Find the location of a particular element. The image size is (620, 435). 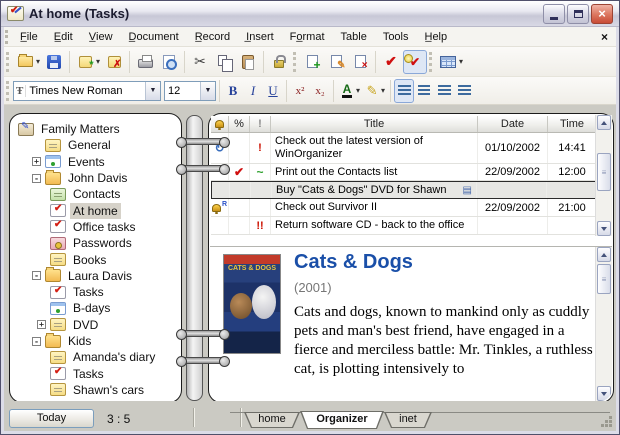

tree-item-passwords: Passwords is located at coordinates (95, 243).